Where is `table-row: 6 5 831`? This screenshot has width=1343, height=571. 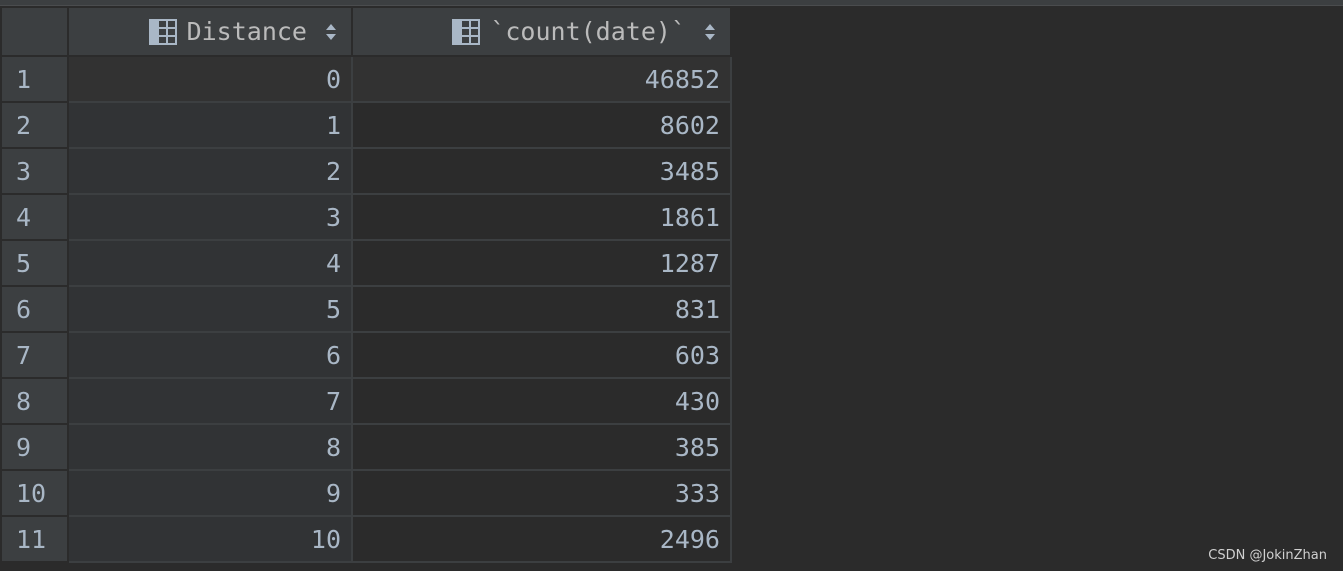 table-row: 6 5 831 is located at coordinates (367, 309).